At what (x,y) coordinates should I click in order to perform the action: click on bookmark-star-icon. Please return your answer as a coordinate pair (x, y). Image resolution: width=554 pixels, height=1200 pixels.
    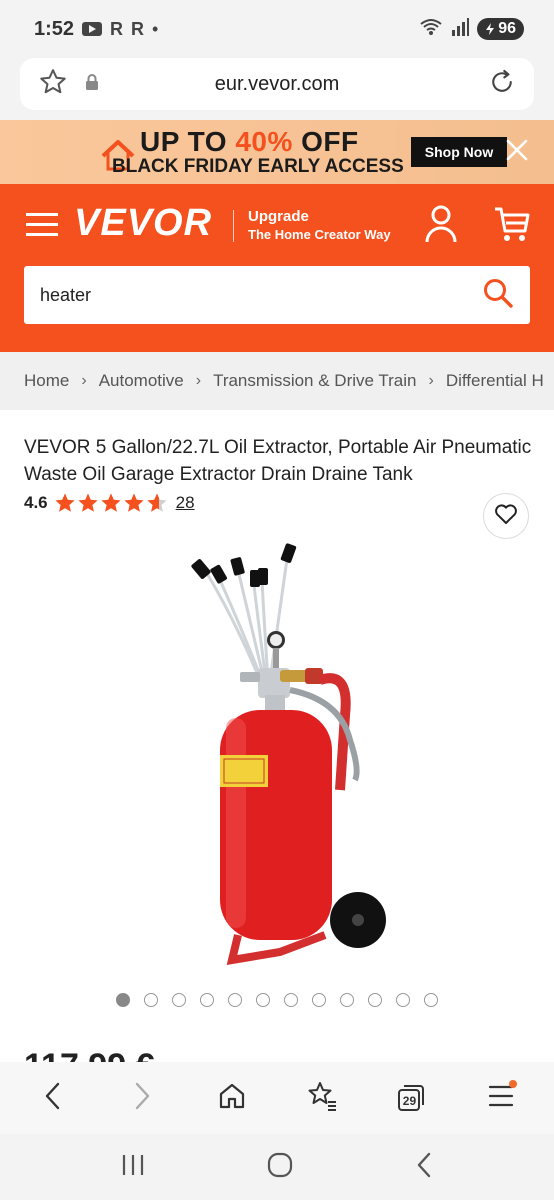
    Looking at the image, I should click on (53, 84).